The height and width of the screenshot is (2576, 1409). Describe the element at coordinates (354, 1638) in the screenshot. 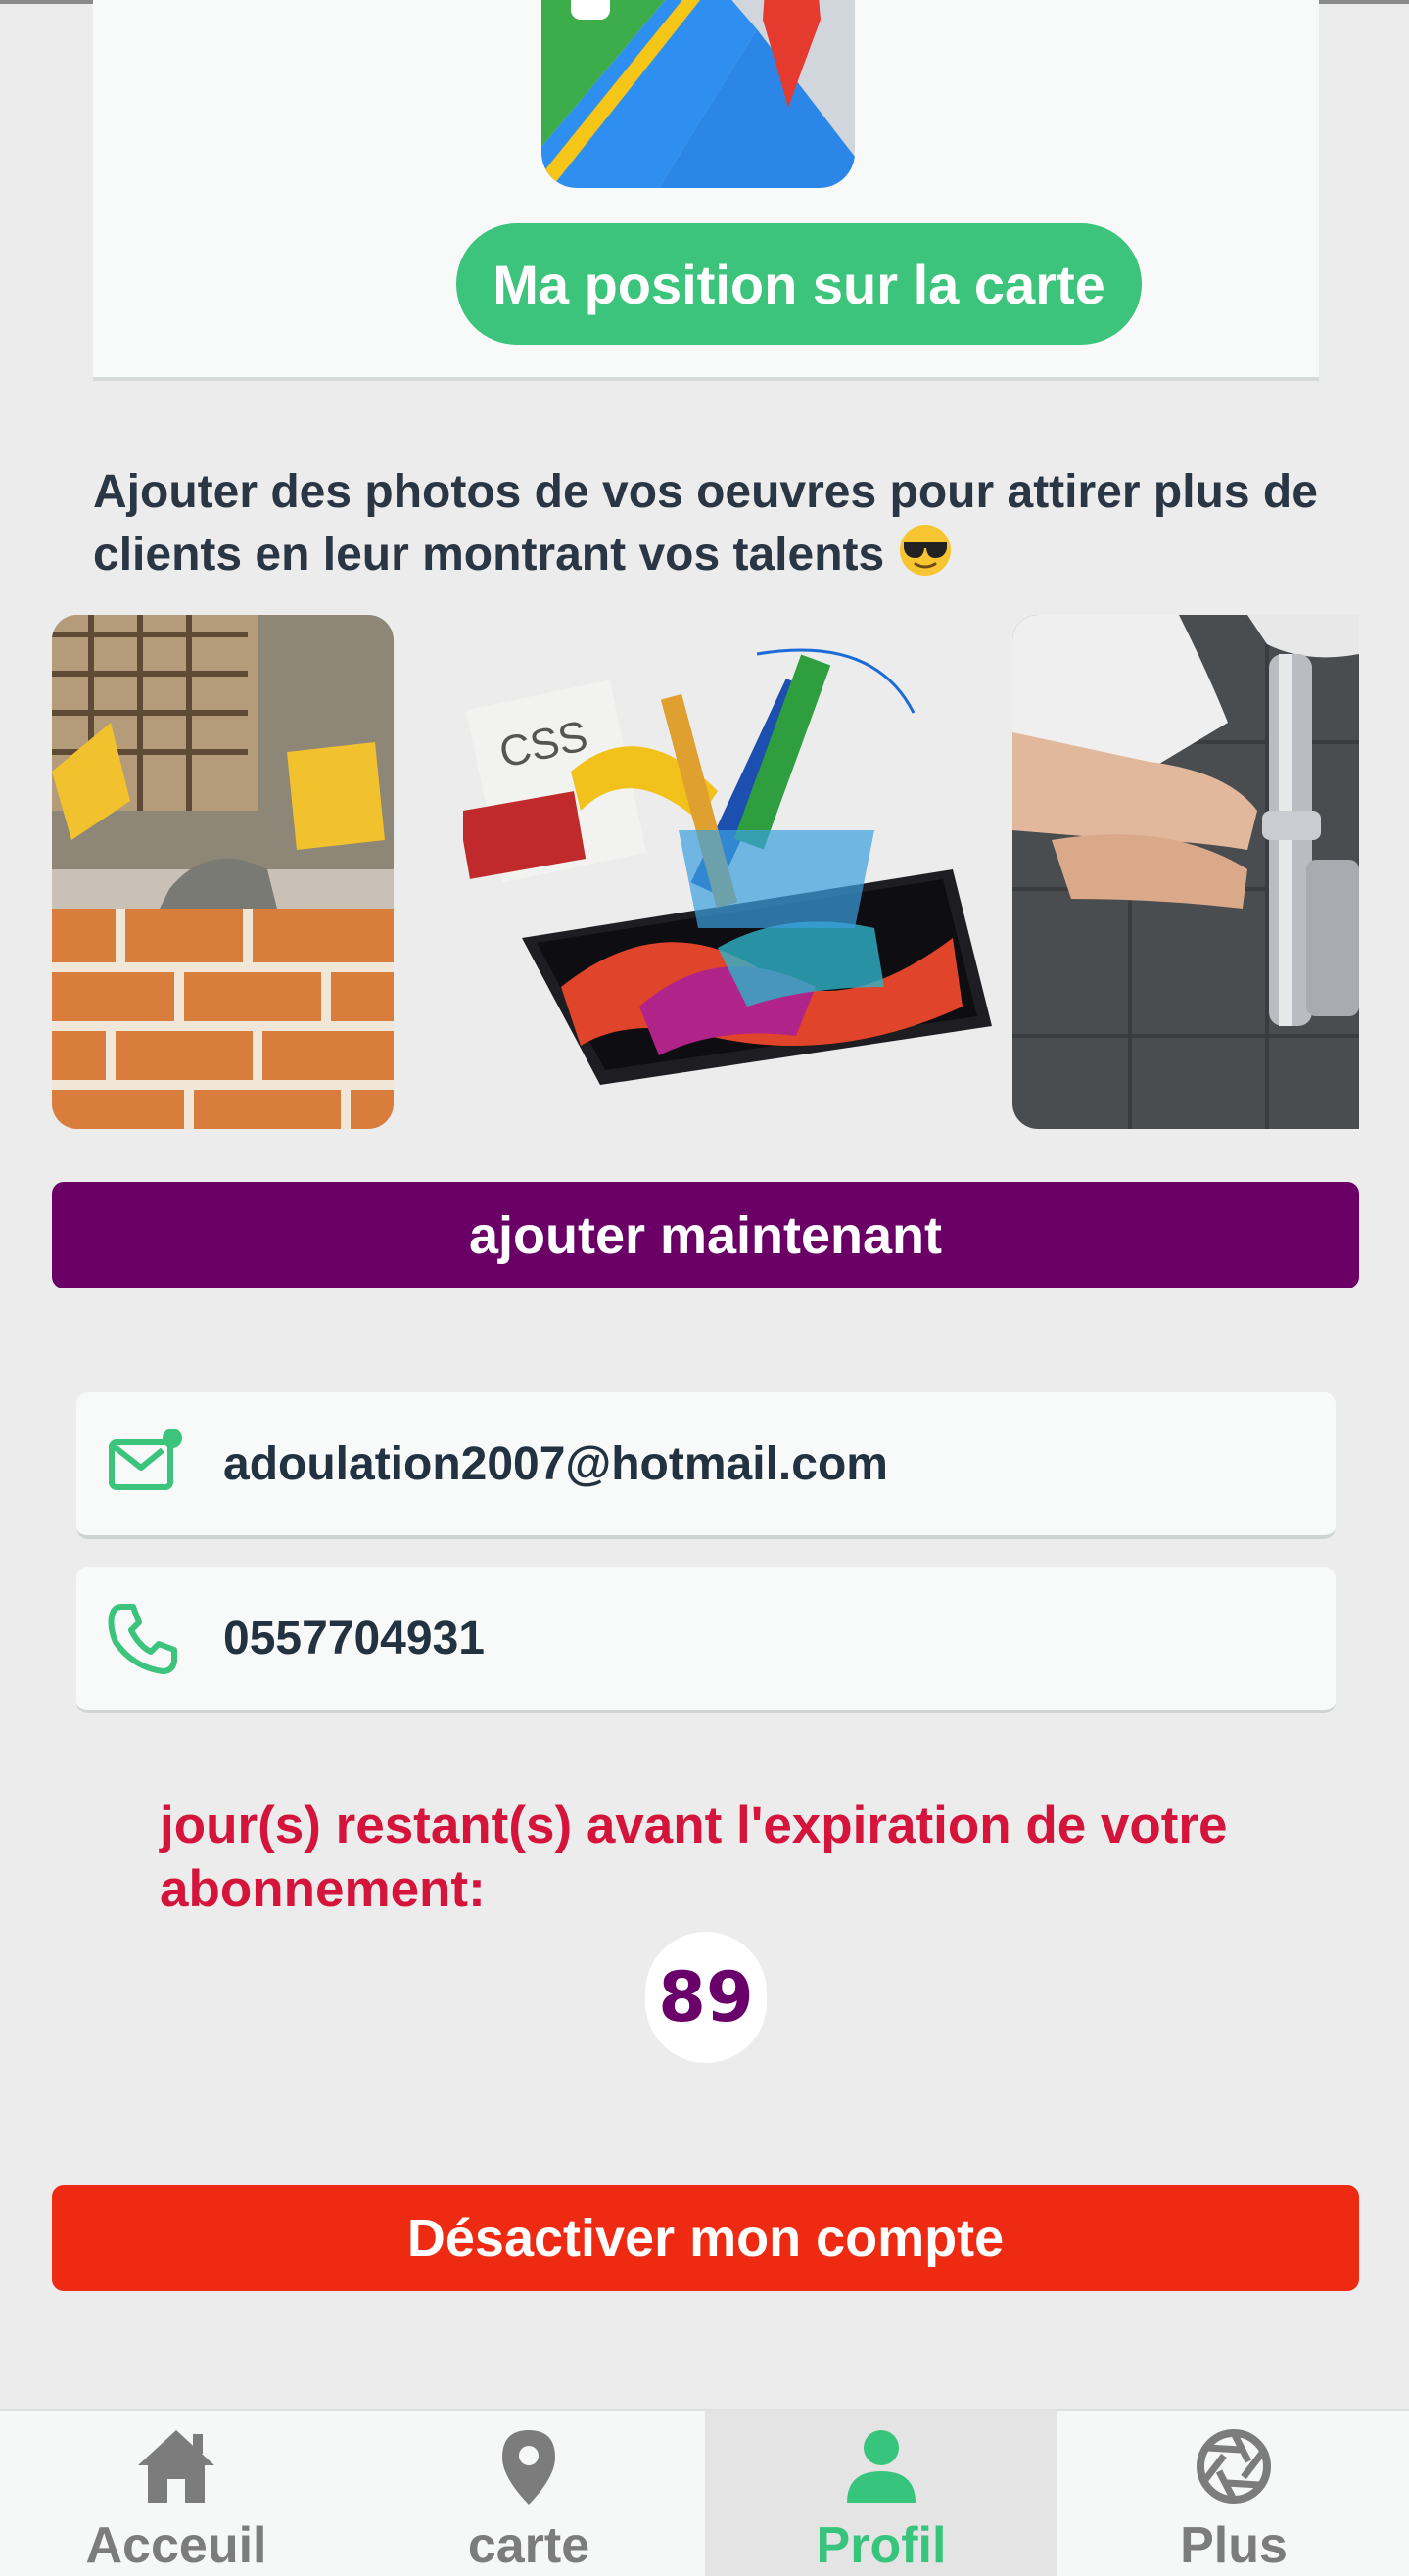

I see `phone-value: 0557704931` at that location.